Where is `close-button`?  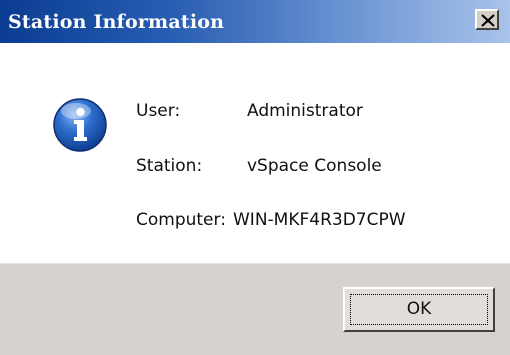
close-button is located at coordinates (487, 19).